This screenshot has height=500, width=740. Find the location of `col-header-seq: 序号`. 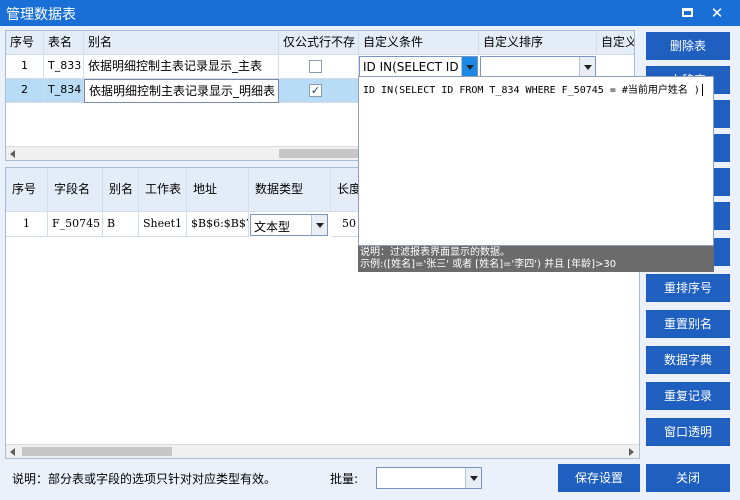

col-header-seq: 序号 is located at coordinates (25, 43).